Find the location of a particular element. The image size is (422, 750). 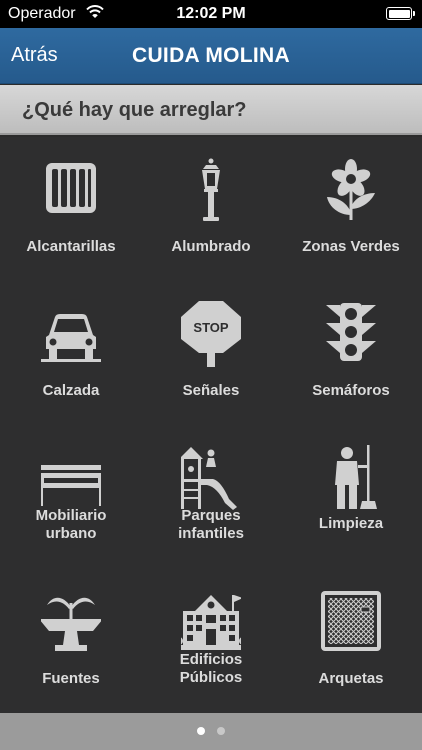

category-label: Zonas Verdes is located at coordinates (351, 246).